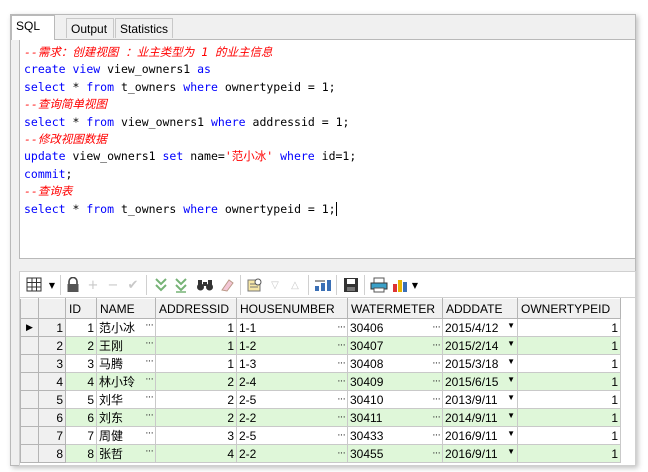 The image size is (648, 472). Describe the element at coordinates (52, 417) in the screenshot. I see `row-number: 6` at that location.